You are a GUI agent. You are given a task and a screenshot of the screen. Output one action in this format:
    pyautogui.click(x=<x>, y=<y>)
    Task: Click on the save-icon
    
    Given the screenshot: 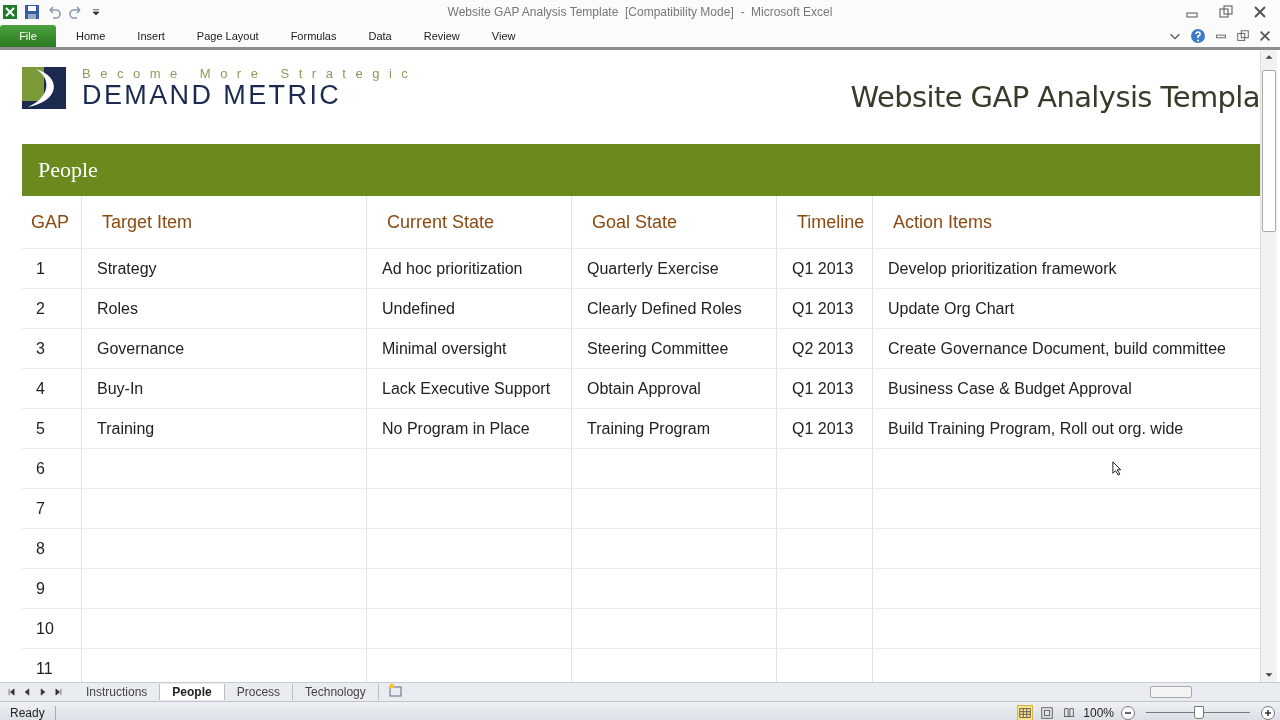 What is the action you would take?
    pyautogui.click(x=32, y=12)
    